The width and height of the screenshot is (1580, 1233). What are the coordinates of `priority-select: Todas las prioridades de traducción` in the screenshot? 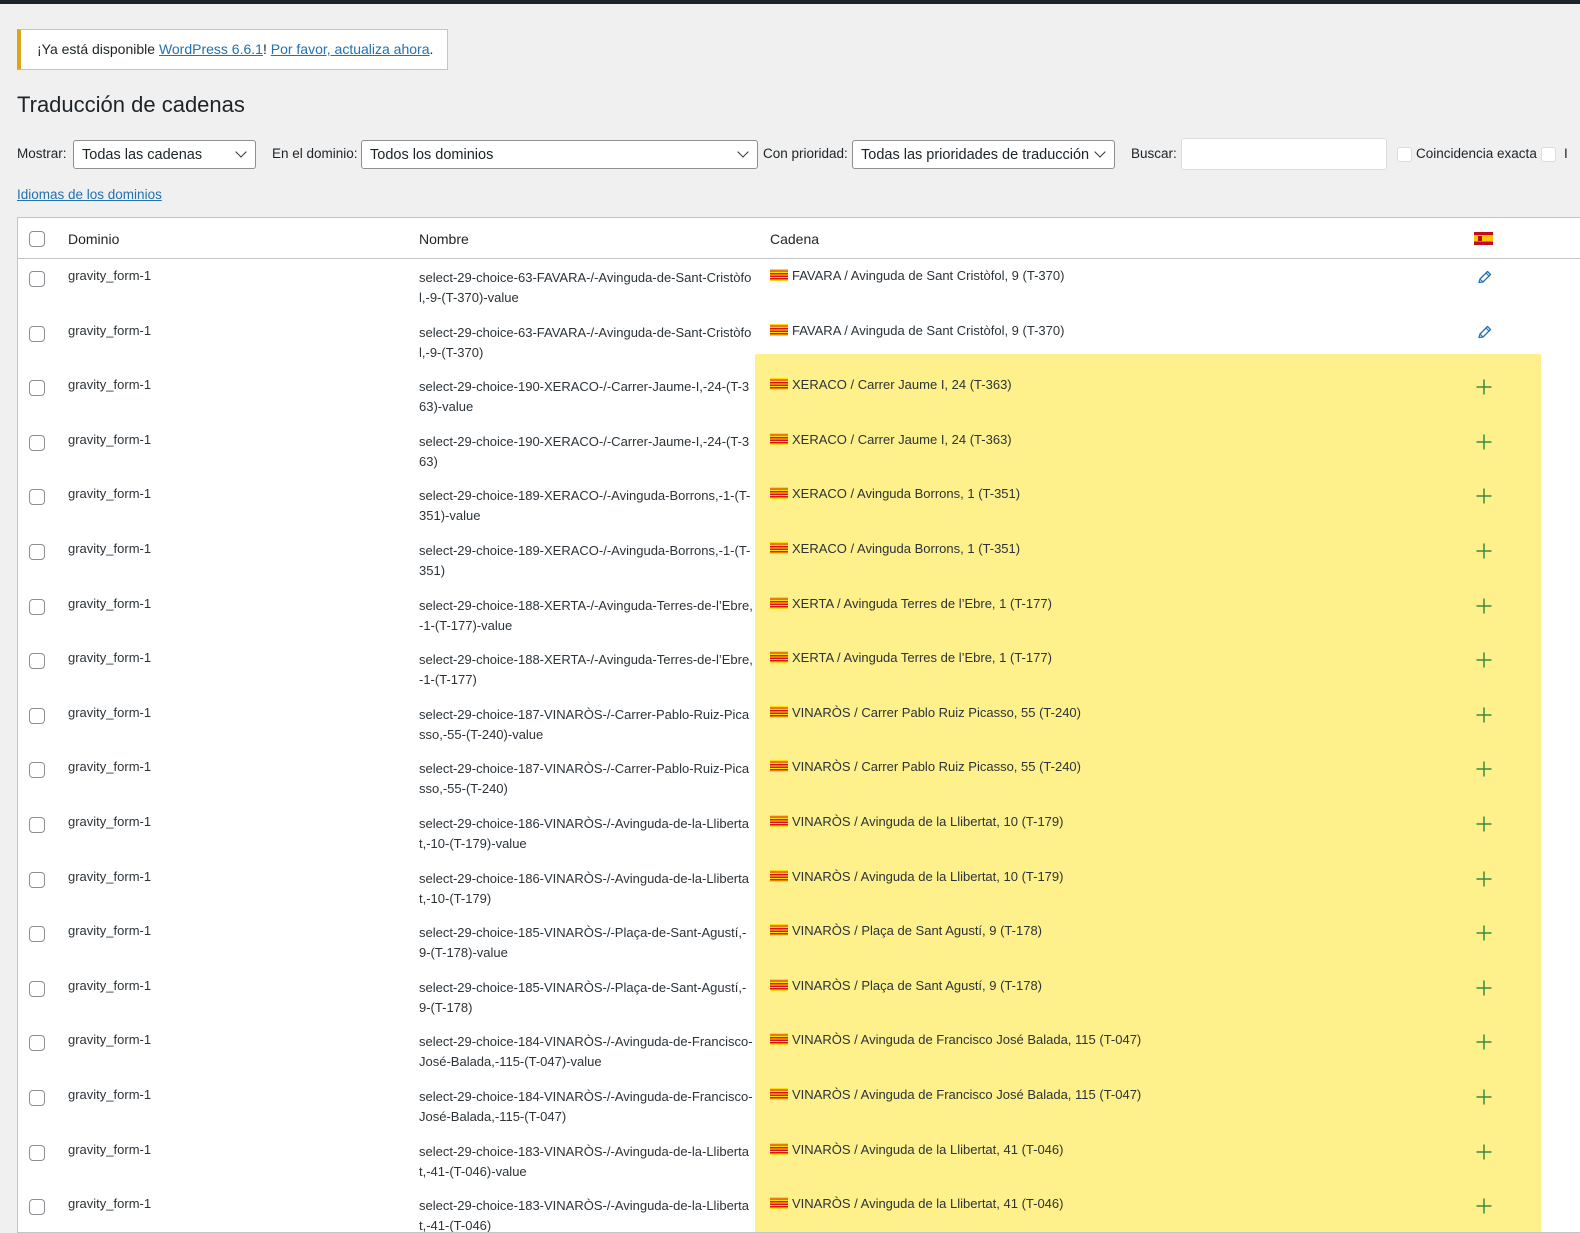 It's located at (983, 154).